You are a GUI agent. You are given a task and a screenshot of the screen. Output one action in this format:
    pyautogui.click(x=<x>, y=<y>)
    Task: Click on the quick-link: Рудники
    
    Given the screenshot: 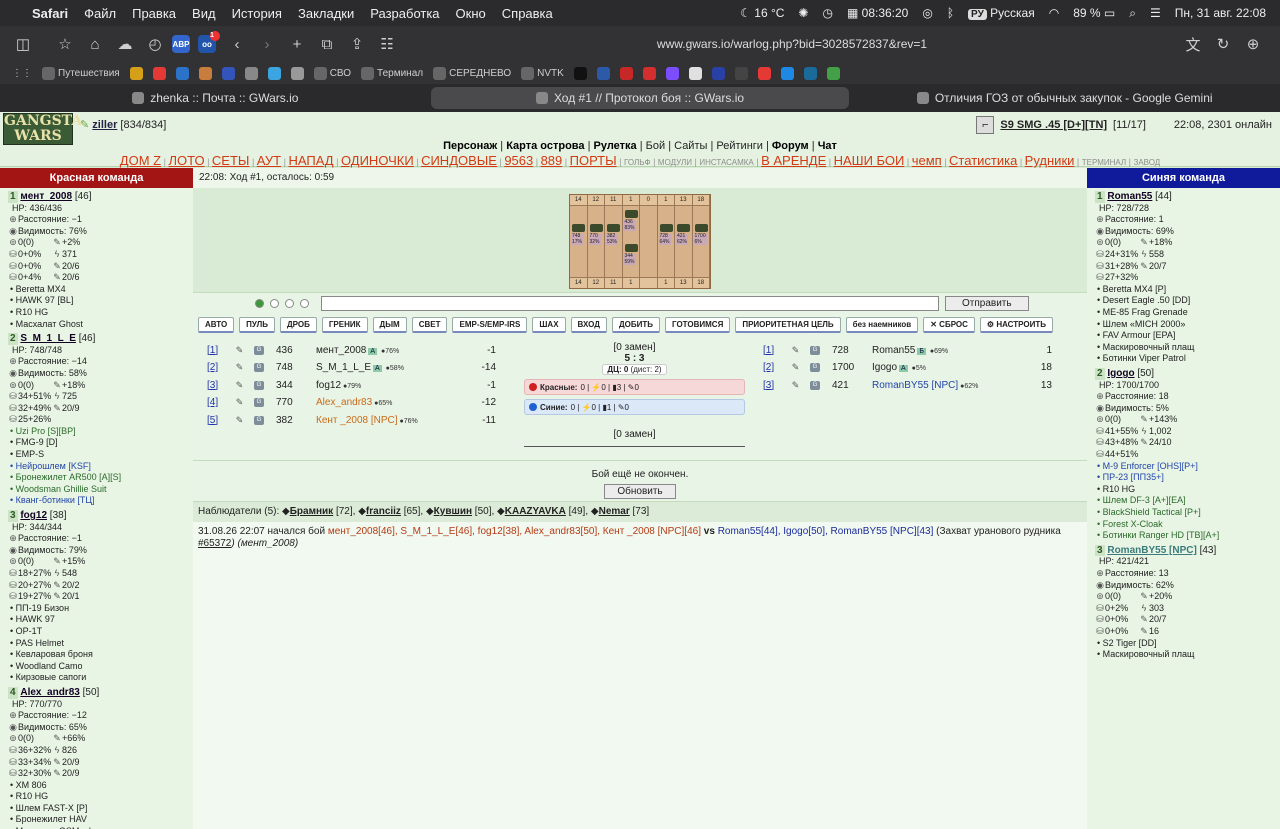 What is the action you would take?
    pyautogui.click(x=1050, y=160)
    